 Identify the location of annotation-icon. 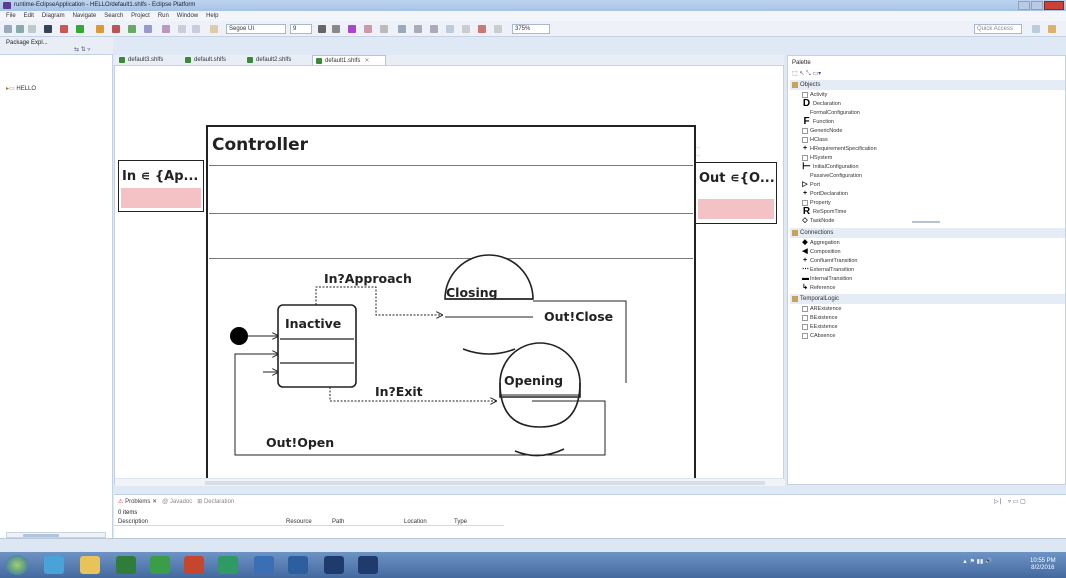
(166, 29).